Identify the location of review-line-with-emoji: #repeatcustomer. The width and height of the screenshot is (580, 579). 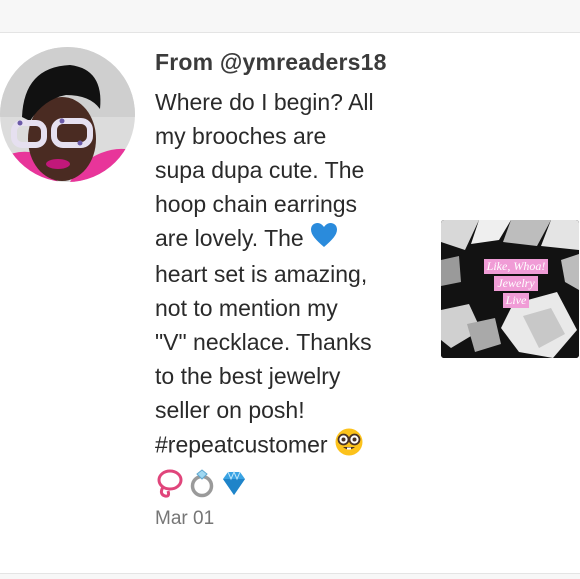
(286, 446).